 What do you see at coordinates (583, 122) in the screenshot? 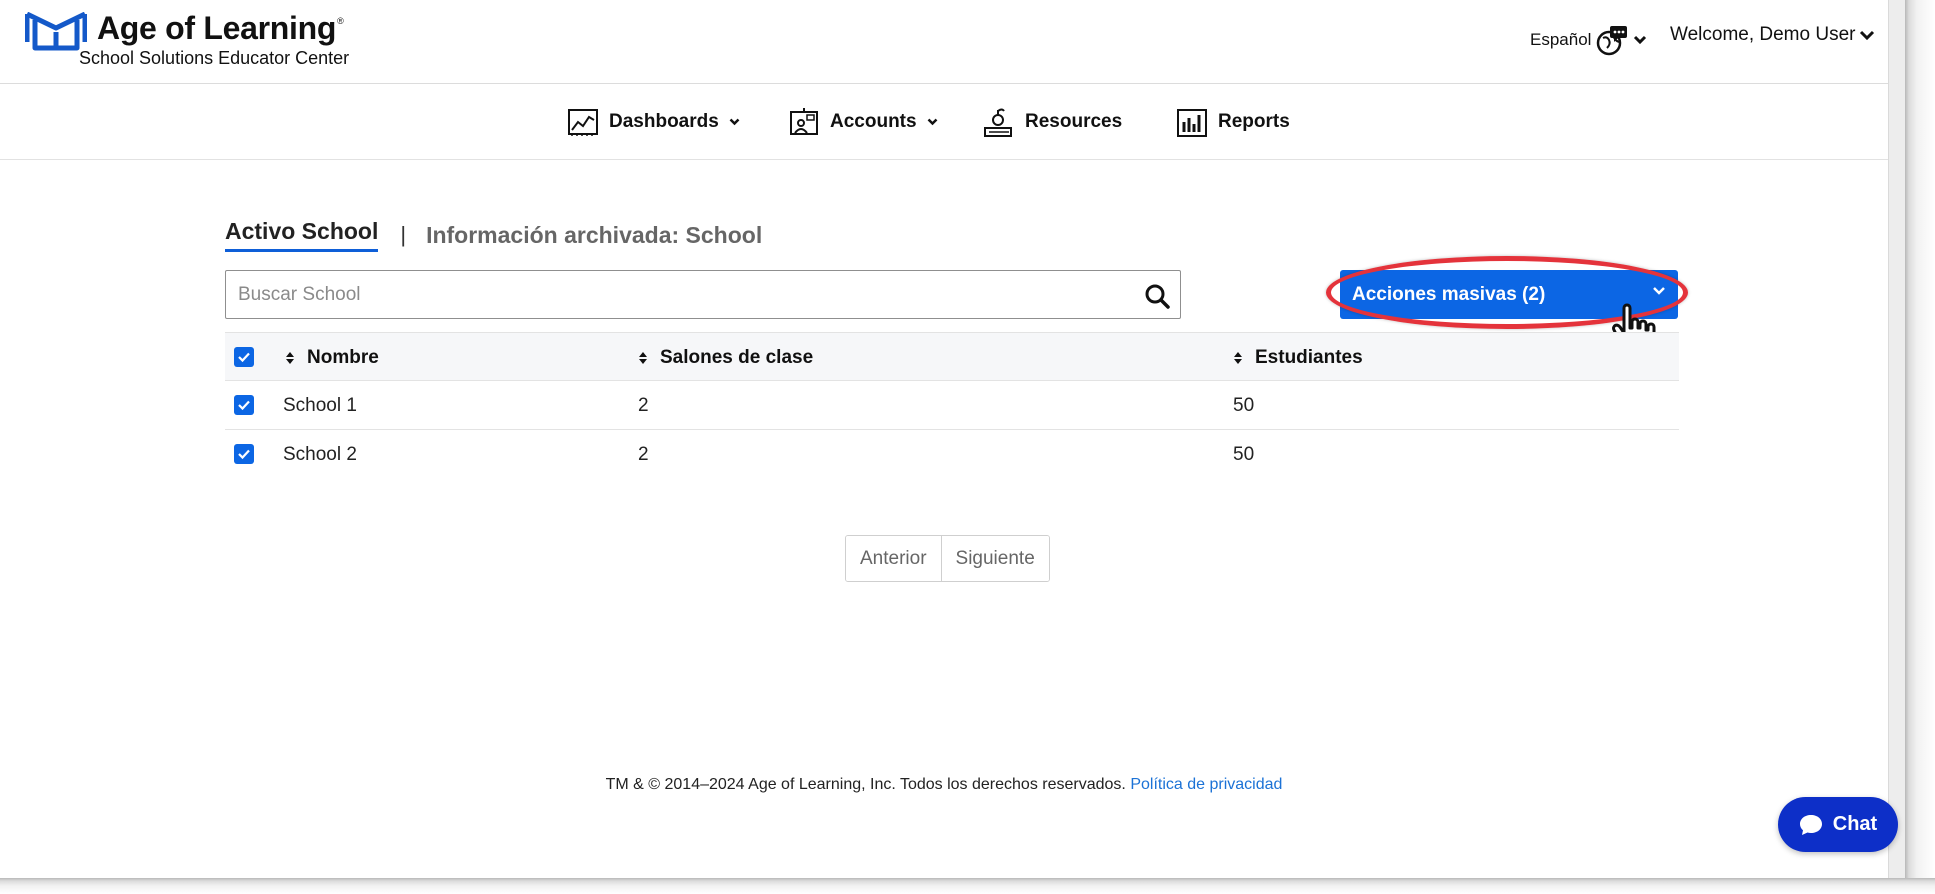
I see `line-chart-icon` at bounding box center [583, 122].